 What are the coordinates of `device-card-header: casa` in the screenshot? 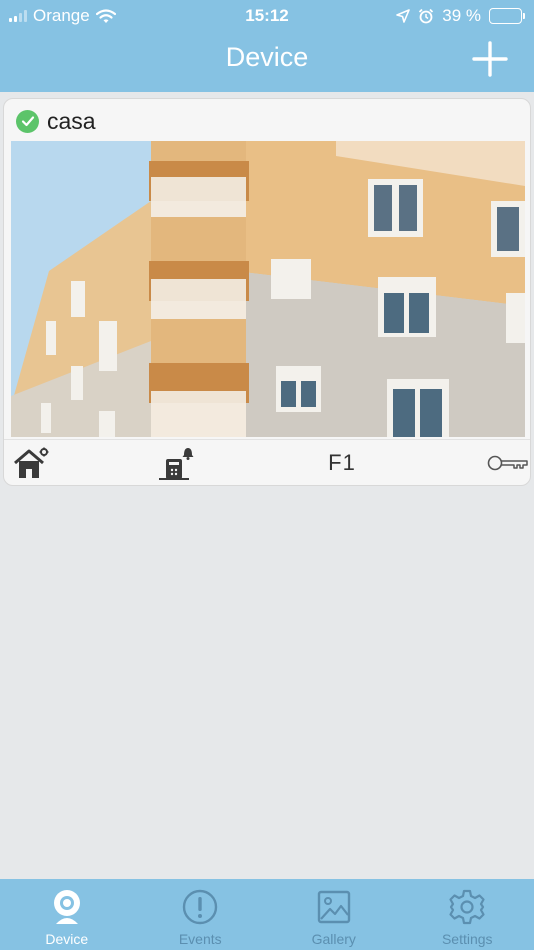 It's located at (56, 121).